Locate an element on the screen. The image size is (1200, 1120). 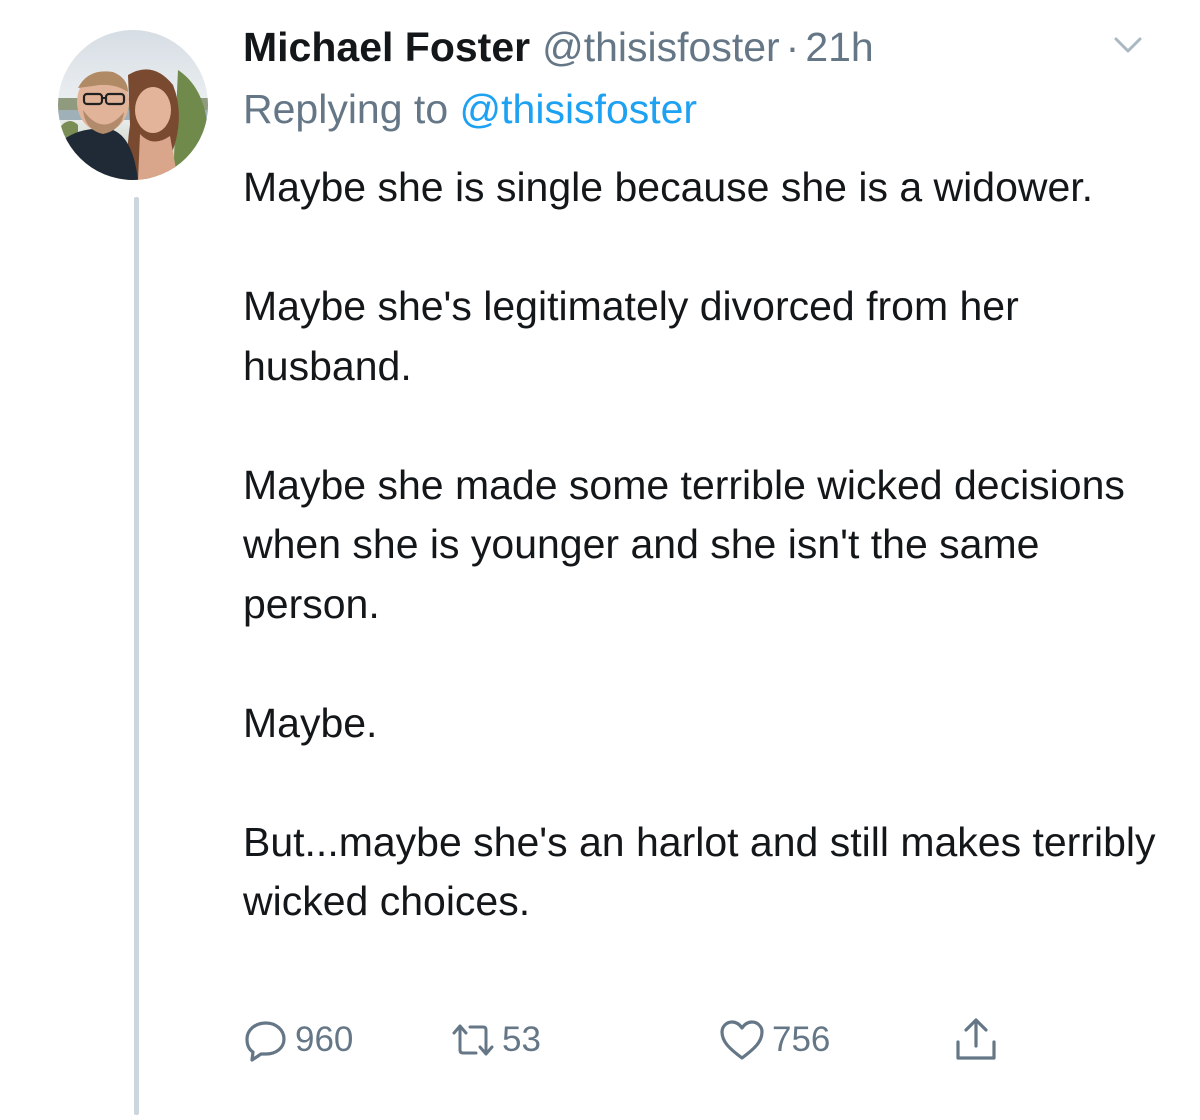
like-button: 756 is located at coordinates (774, 1040).